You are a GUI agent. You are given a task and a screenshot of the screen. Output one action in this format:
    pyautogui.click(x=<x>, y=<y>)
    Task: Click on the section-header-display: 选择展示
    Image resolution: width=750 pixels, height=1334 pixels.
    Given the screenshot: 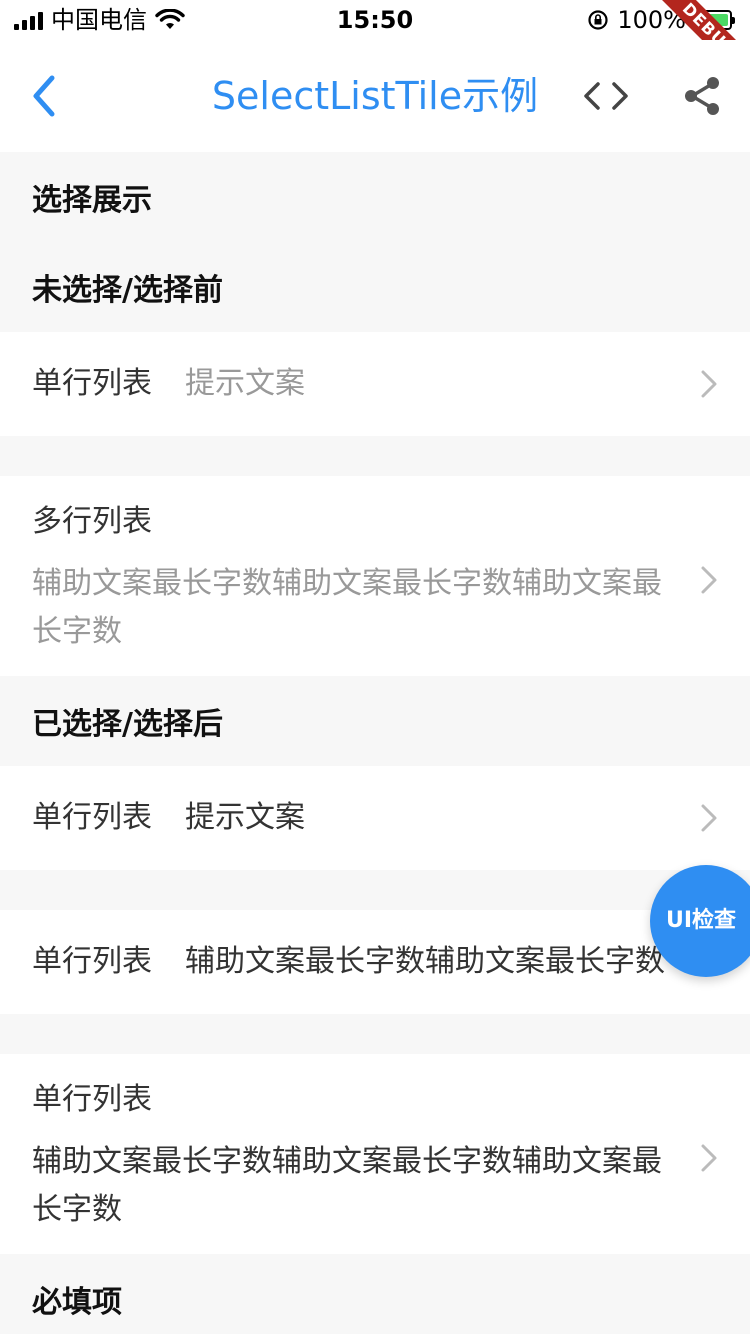 What is the action you would take?
    pyautogui.click(x=375, y=197)
    